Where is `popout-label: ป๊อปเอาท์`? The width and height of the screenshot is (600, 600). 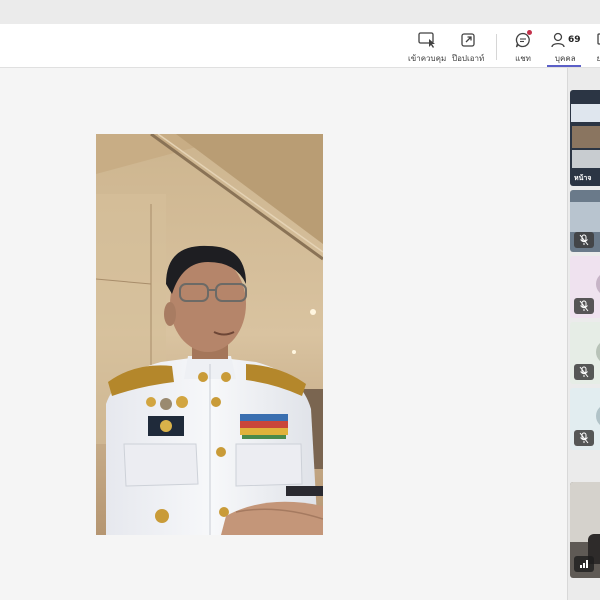 popout-label: ป๊อปเอาท์ is located at coordinates (468, 58).